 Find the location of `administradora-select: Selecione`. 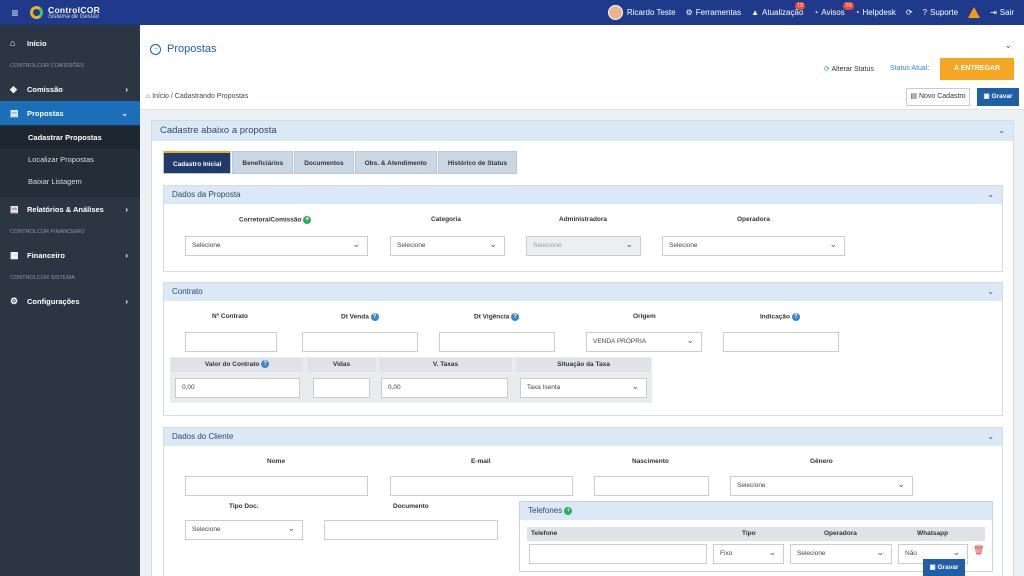

administradora-select: Selecione is located at coordinates (583, 245).